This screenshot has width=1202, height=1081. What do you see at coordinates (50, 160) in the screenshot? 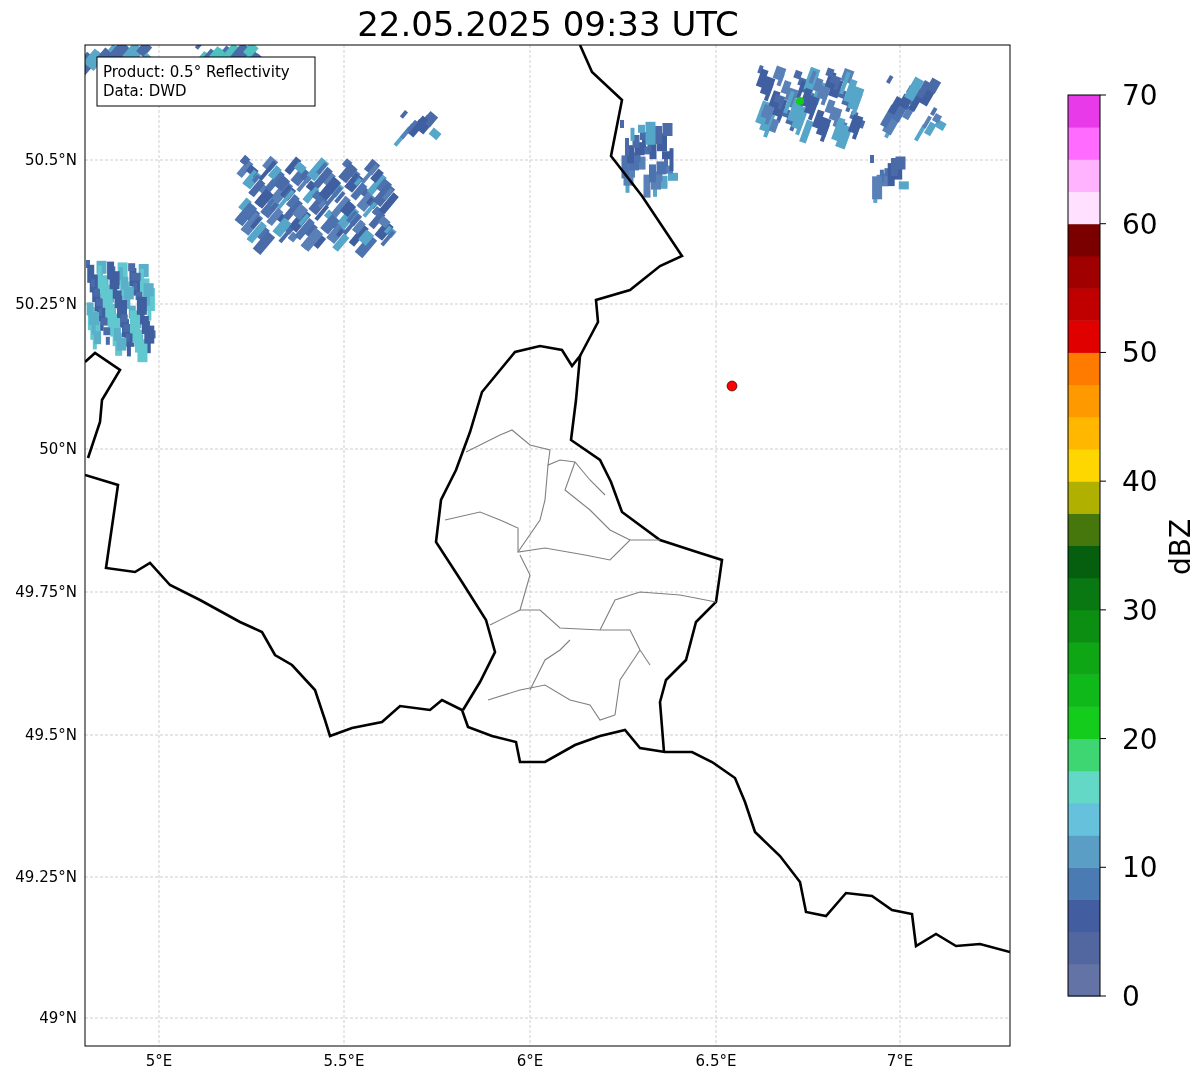
I see `axis-label: 50.5°N` at bounding box center [50, 160].